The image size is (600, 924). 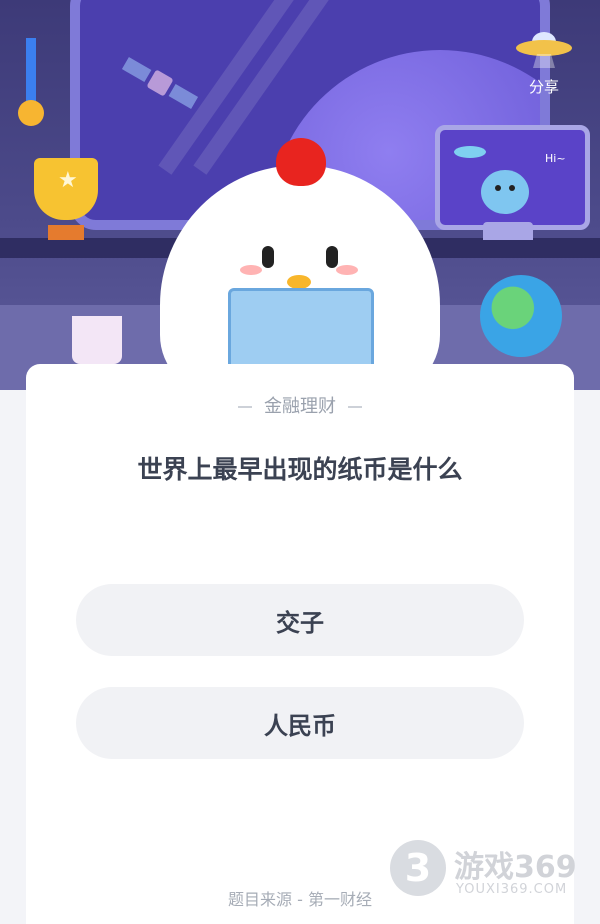 I want to click on ufo-icon, so click(x=544, y=50).